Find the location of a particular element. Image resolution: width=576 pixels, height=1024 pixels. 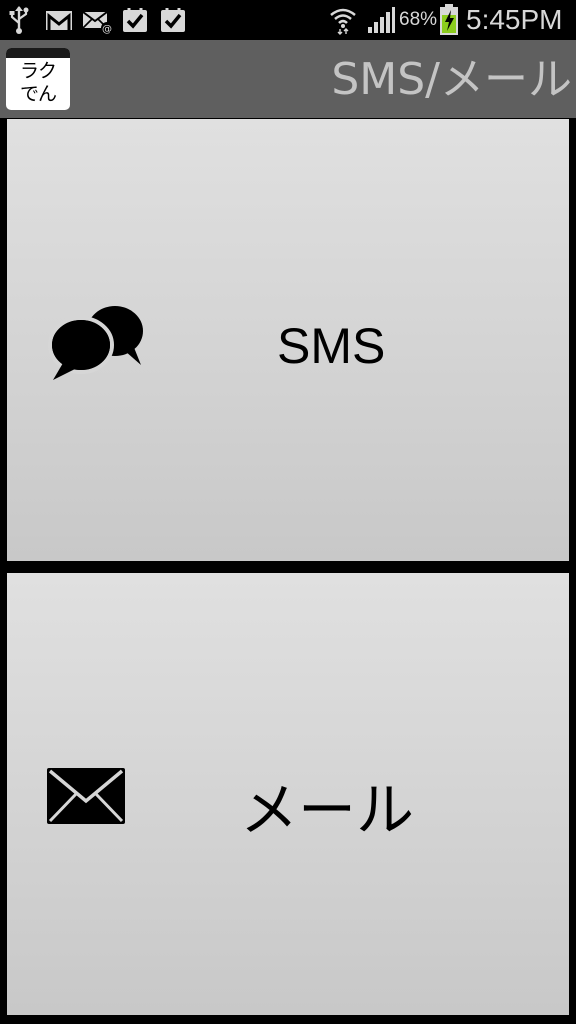

app-logo: ラク でん is located at coordinates (38, 79).